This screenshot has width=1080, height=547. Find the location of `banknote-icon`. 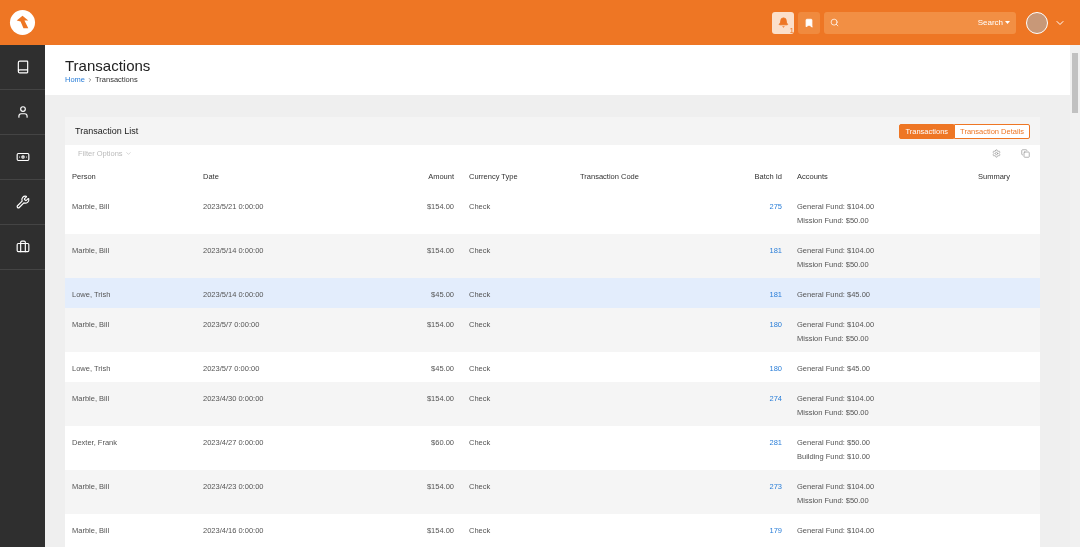

banknote-icon is located at coordinates (22, 157).